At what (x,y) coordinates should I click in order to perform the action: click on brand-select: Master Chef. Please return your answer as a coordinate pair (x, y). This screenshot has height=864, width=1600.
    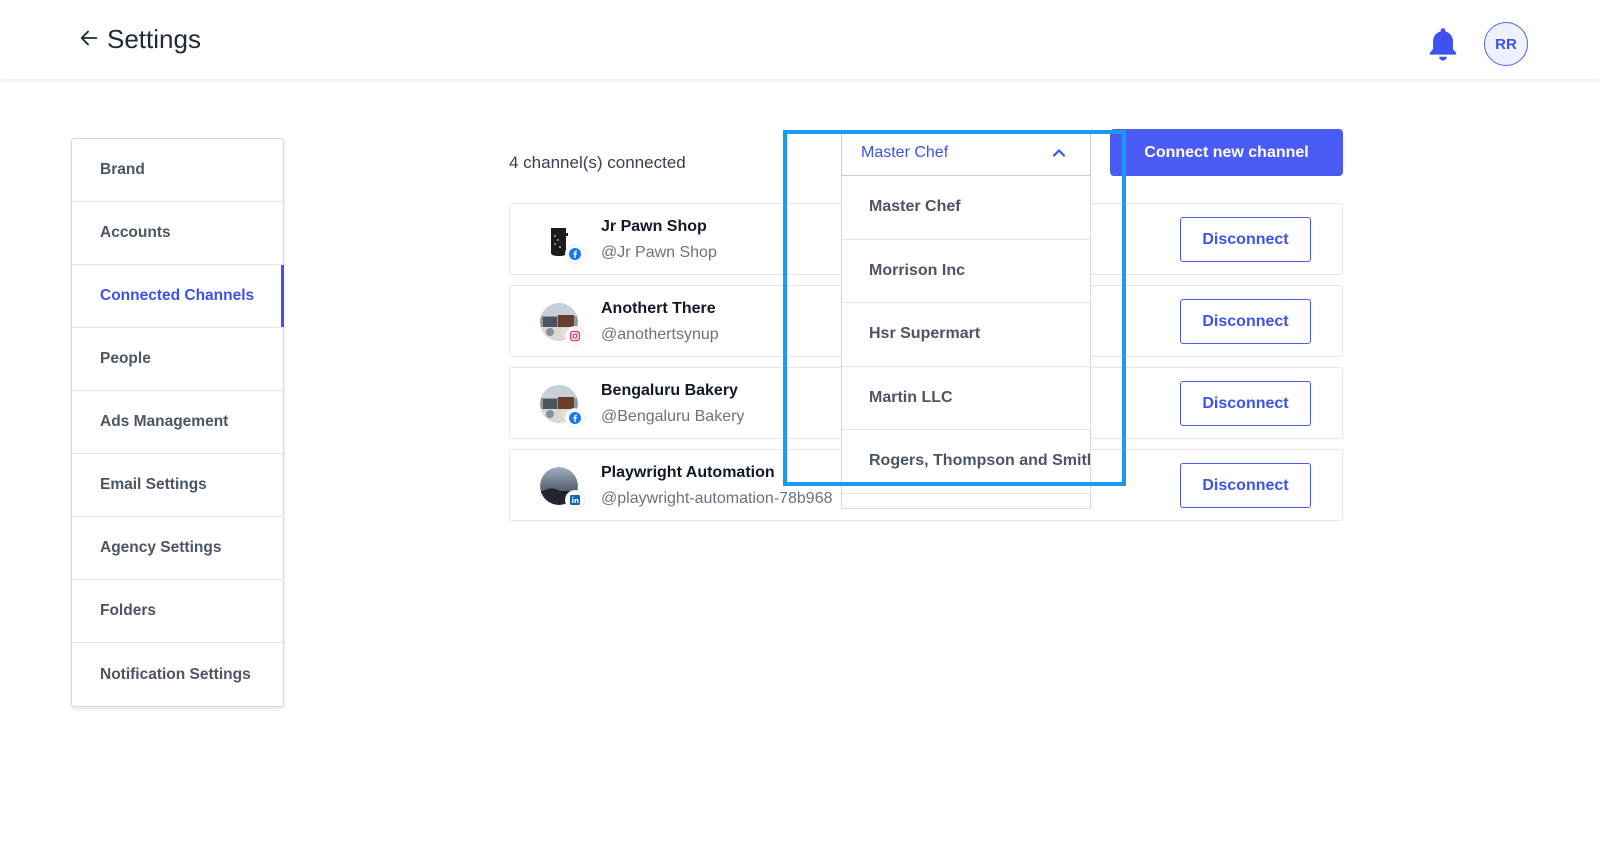
    Looking at the image, I should click on (966, 153).